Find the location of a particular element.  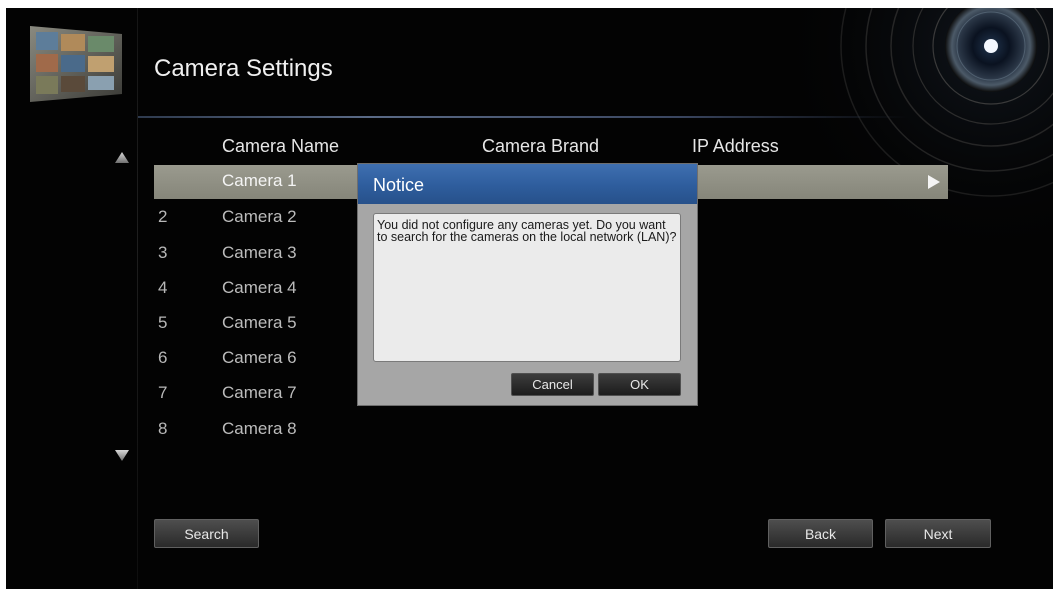

row-number: 2 is located at coordinates (163, 216).